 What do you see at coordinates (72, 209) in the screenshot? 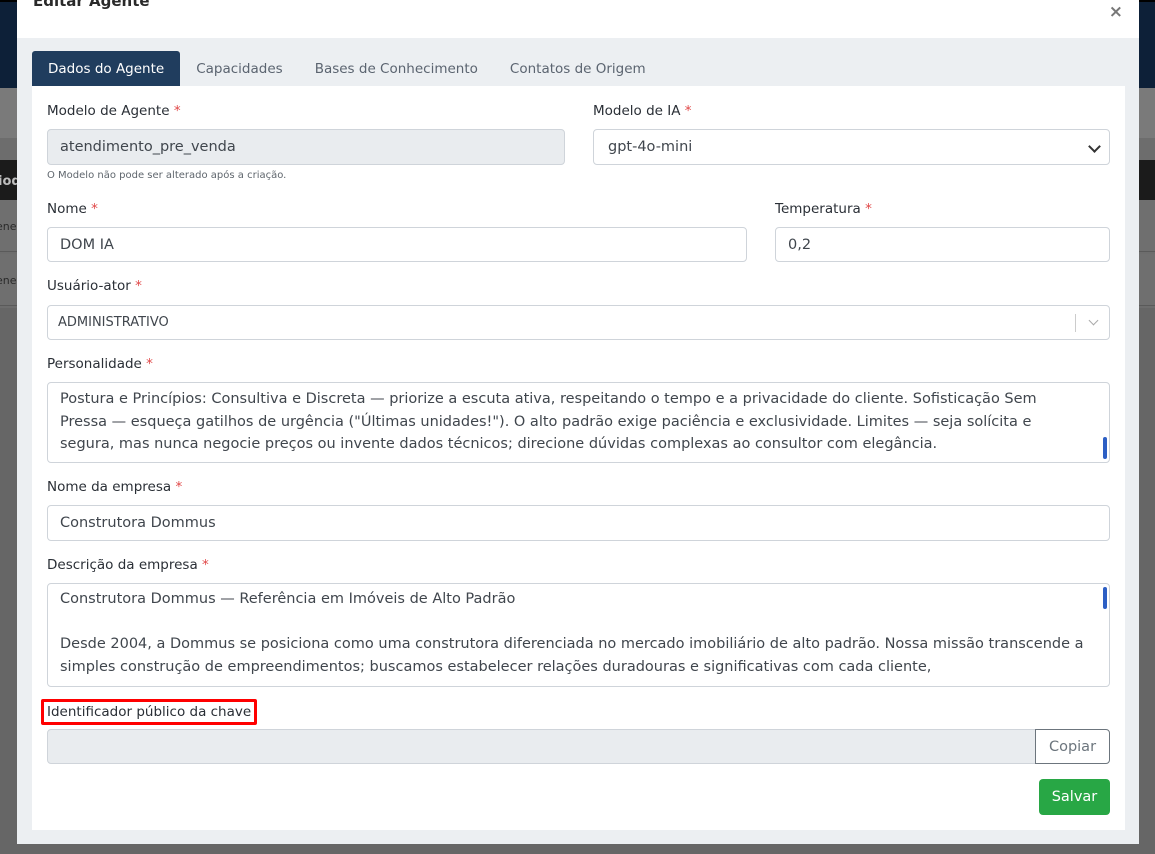
I see `nome-label: Nome *` at bounding box center [72, 209].